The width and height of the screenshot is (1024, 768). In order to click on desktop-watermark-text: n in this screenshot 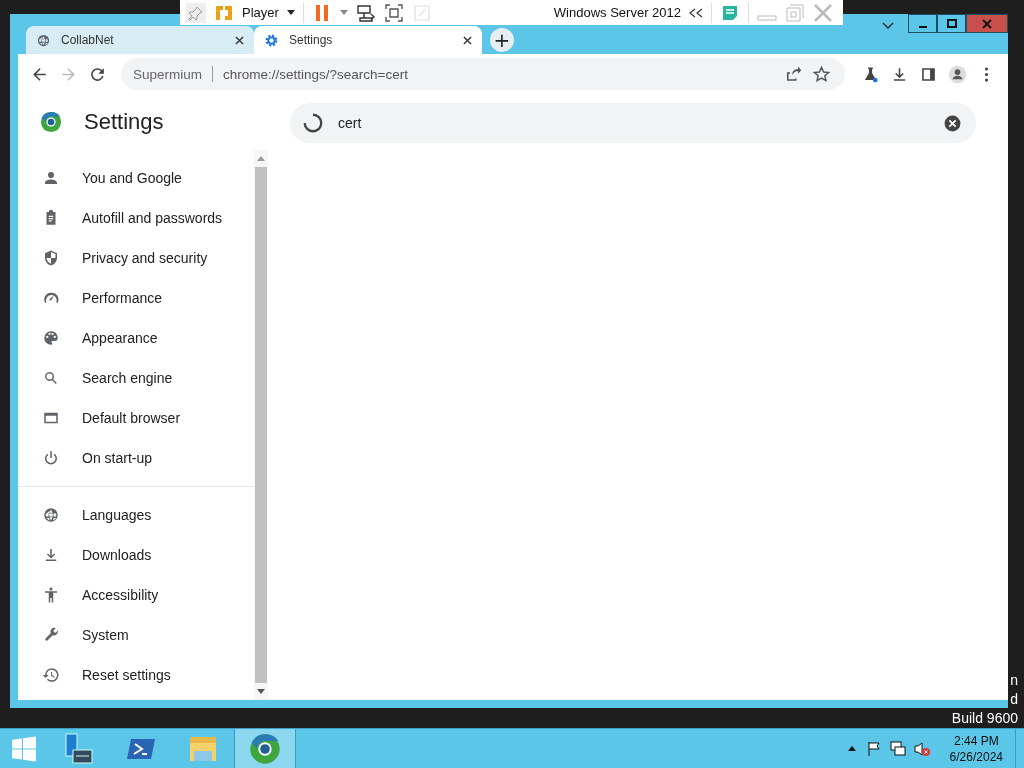, I will do `click(1014, 680)`.